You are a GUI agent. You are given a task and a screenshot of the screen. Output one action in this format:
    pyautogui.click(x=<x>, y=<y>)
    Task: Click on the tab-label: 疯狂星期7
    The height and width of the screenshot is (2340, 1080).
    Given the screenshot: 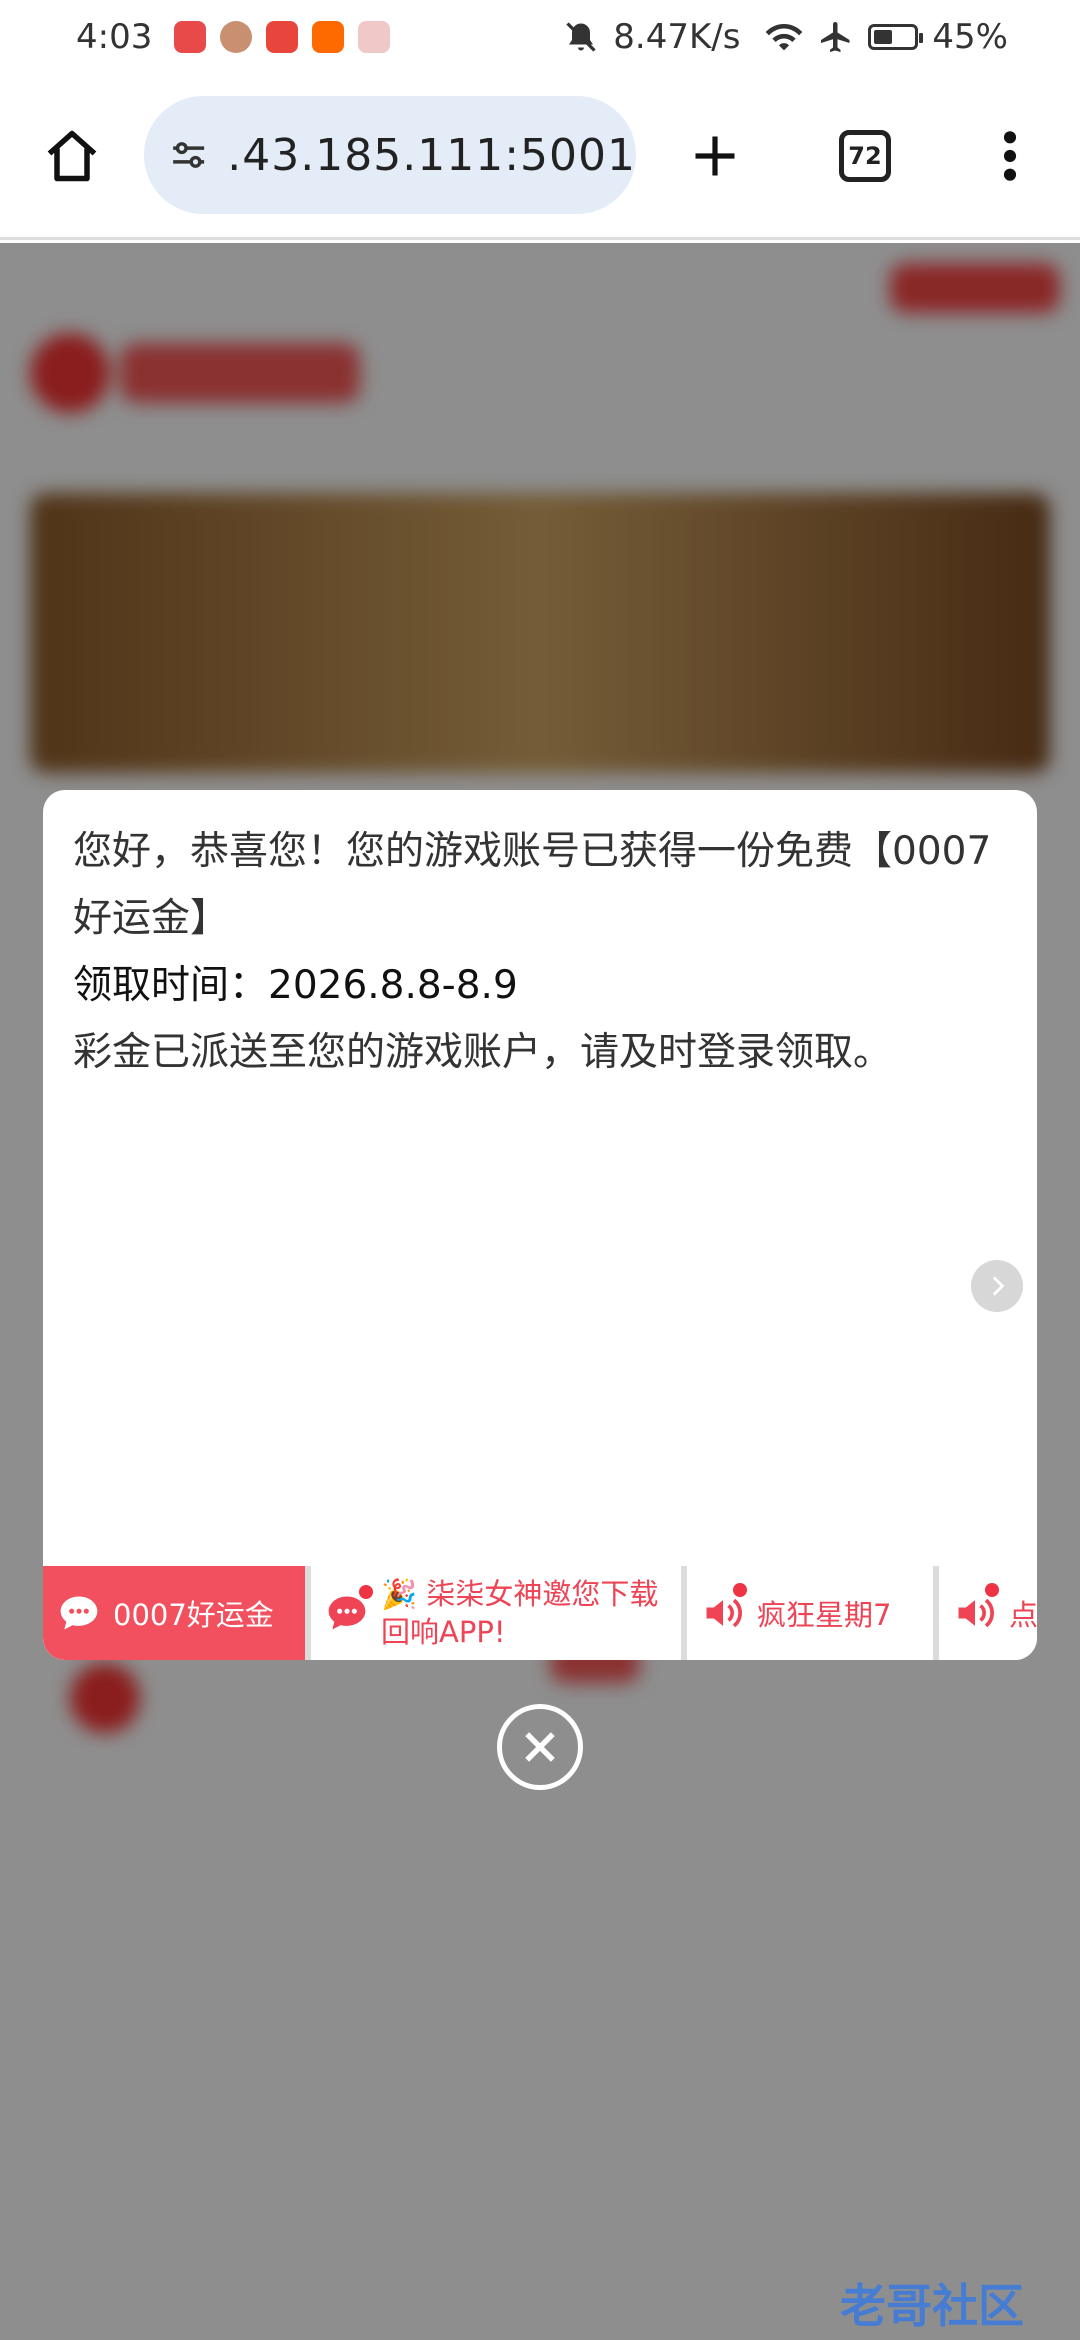 What is the action you would take?
    pyautogui.click(x=824, y=1615)
    